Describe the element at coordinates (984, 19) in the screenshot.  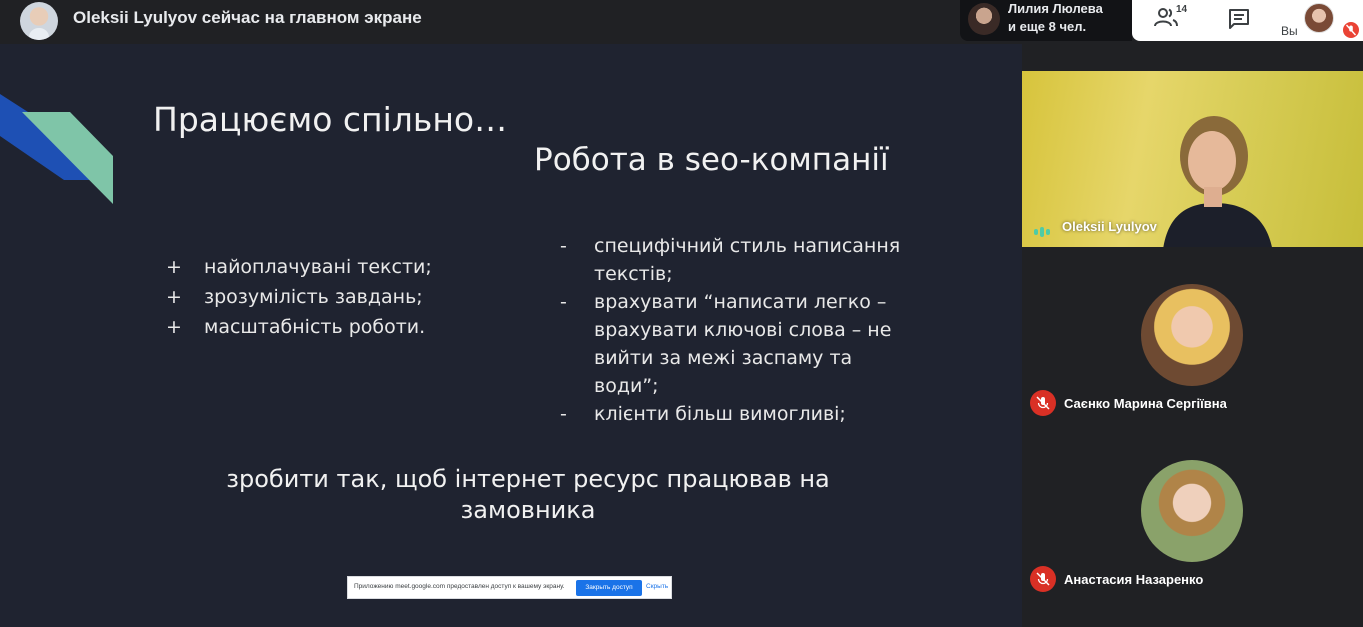
I see `viewer-avatar` at that location.